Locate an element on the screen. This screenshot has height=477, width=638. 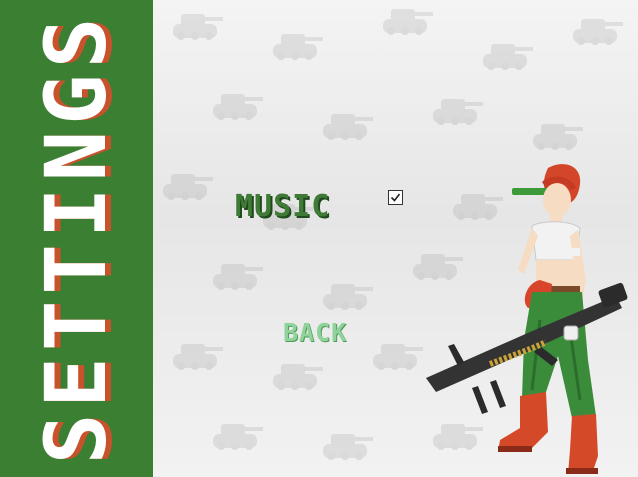
back-button: BACK is located at coordinates (315, 332).